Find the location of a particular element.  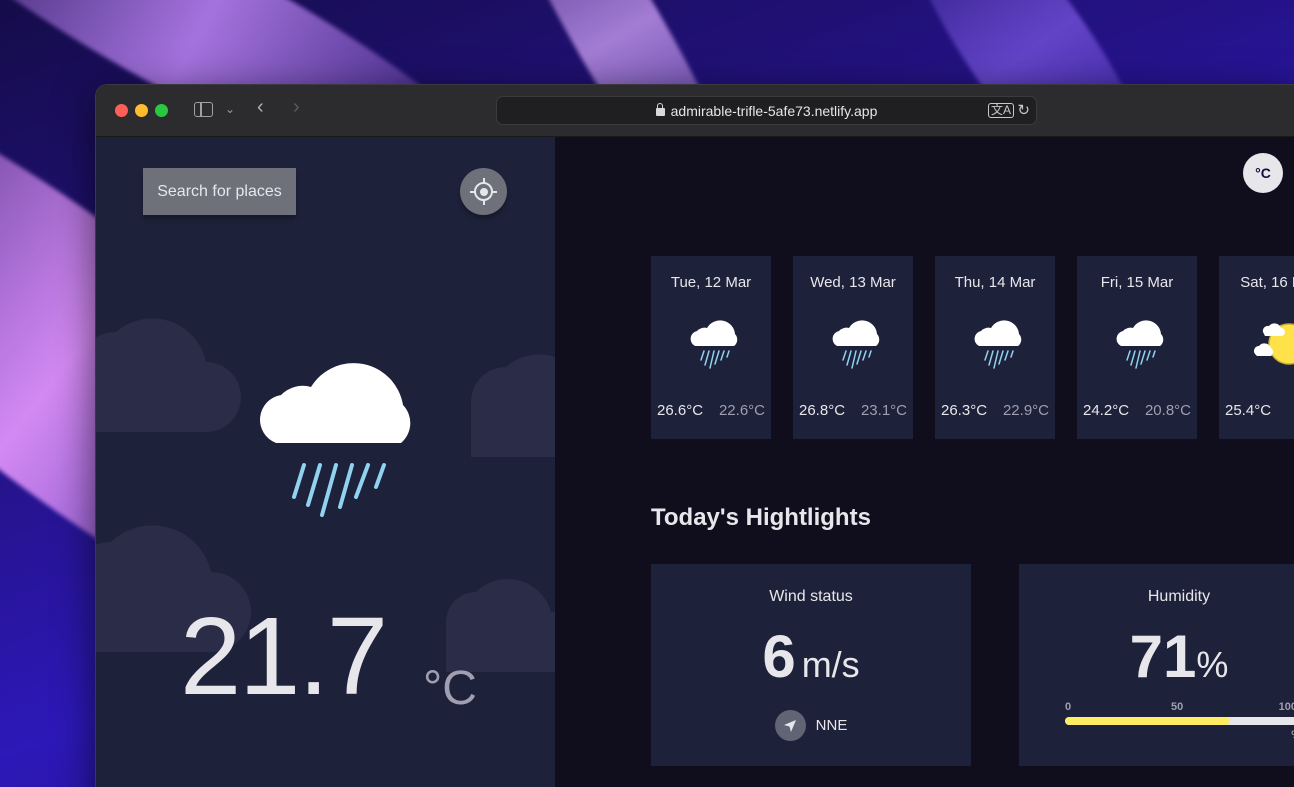

highlights-title: Today's Hightlights is located at coordinates (761, 517).